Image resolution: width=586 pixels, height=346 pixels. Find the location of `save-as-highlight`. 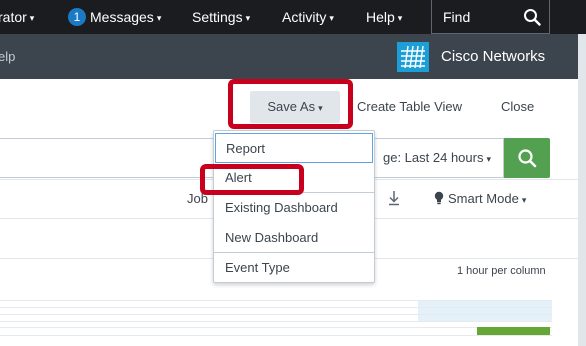

save-as-highlight is located at coordinates (290, 104).